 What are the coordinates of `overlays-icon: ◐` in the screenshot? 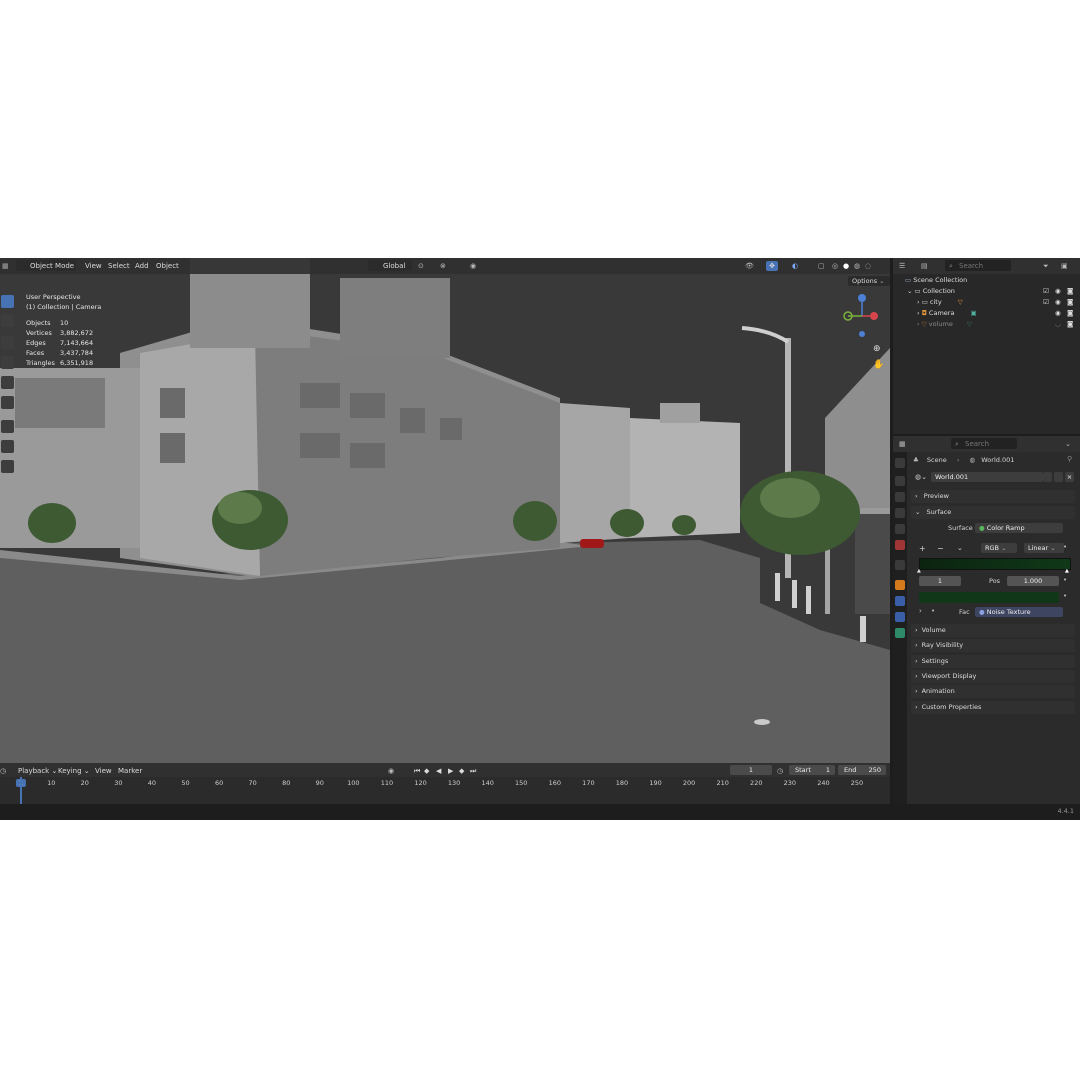 It's located at (795, 266).